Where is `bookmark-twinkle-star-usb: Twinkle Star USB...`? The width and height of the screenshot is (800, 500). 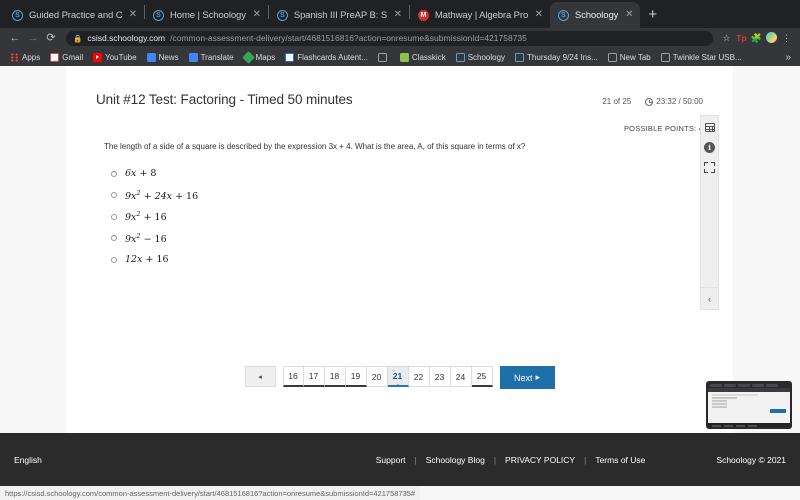
bookmark-twinkle-star-usb: Twinkle Star USB... is located at coordinates (701, 57).